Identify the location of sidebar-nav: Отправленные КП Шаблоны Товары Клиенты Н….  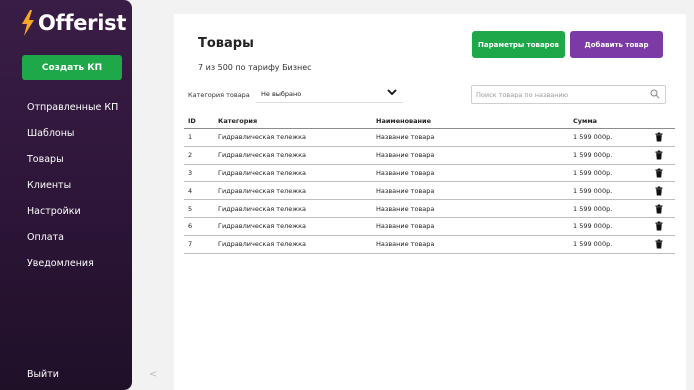
(72, 192).